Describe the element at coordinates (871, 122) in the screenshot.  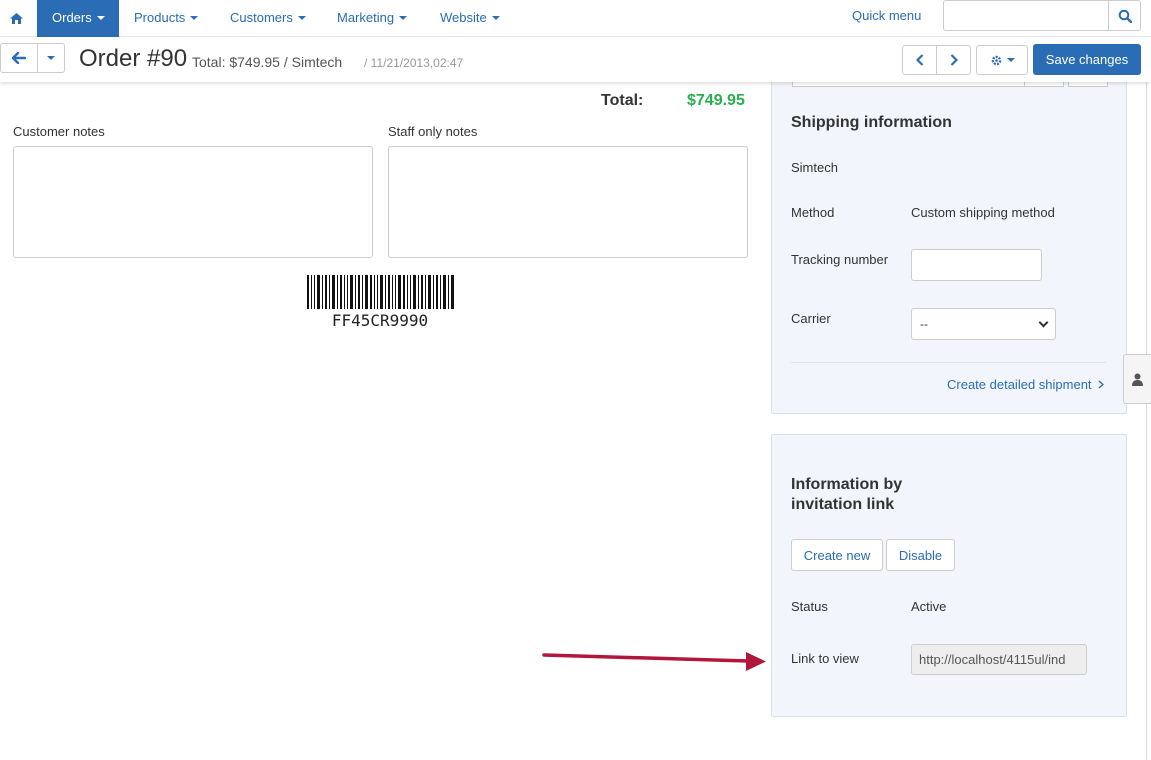
I see `shipping-info-title: Shipping information` at that location.